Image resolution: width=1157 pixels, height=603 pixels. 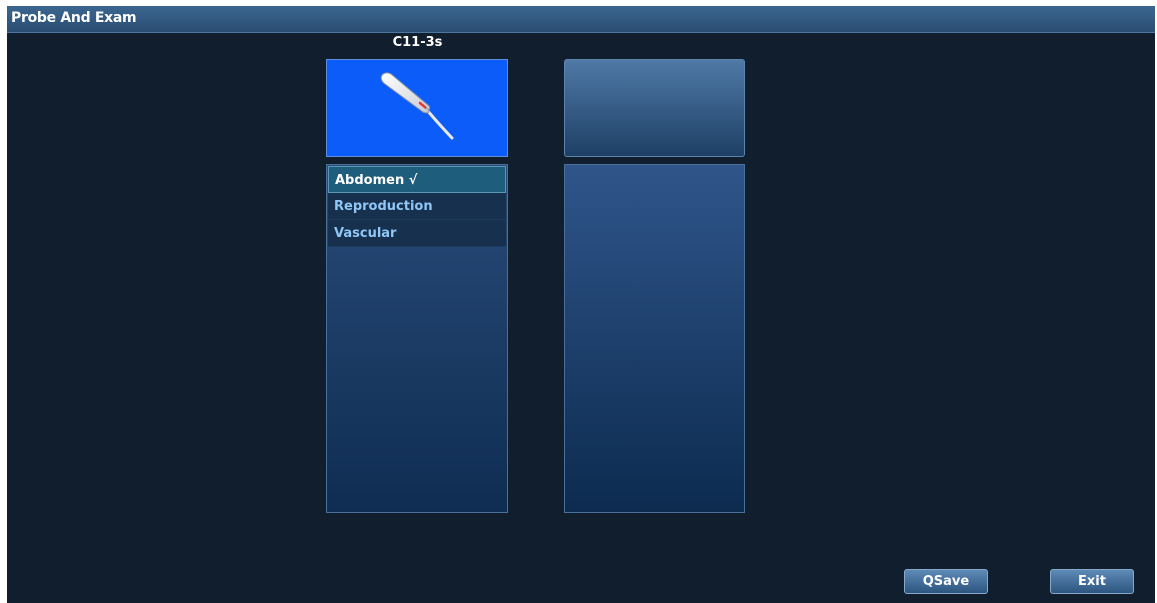 I want to click on exam-item-vascular: Vascular, so click(x=417, y=233).